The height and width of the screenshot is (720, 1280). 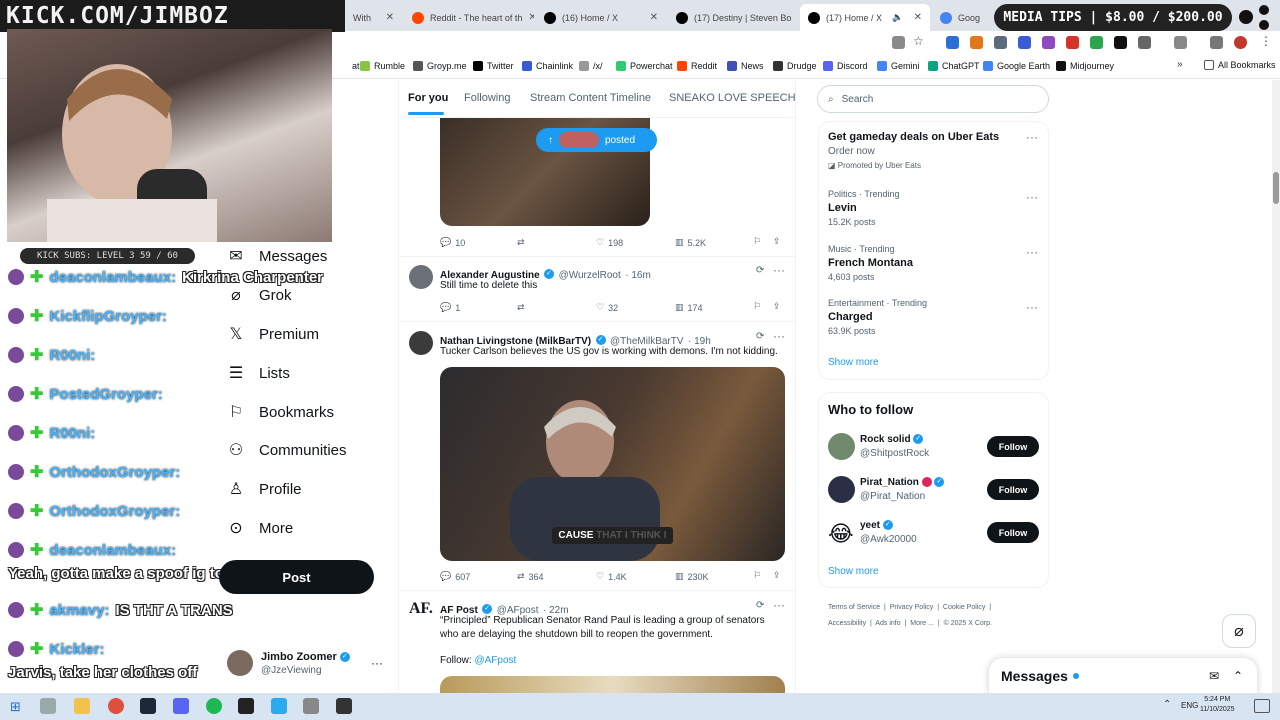 I want to click on trend-item: Politics · Trending Levin 15.2K posts, so click(x=864, y=208).